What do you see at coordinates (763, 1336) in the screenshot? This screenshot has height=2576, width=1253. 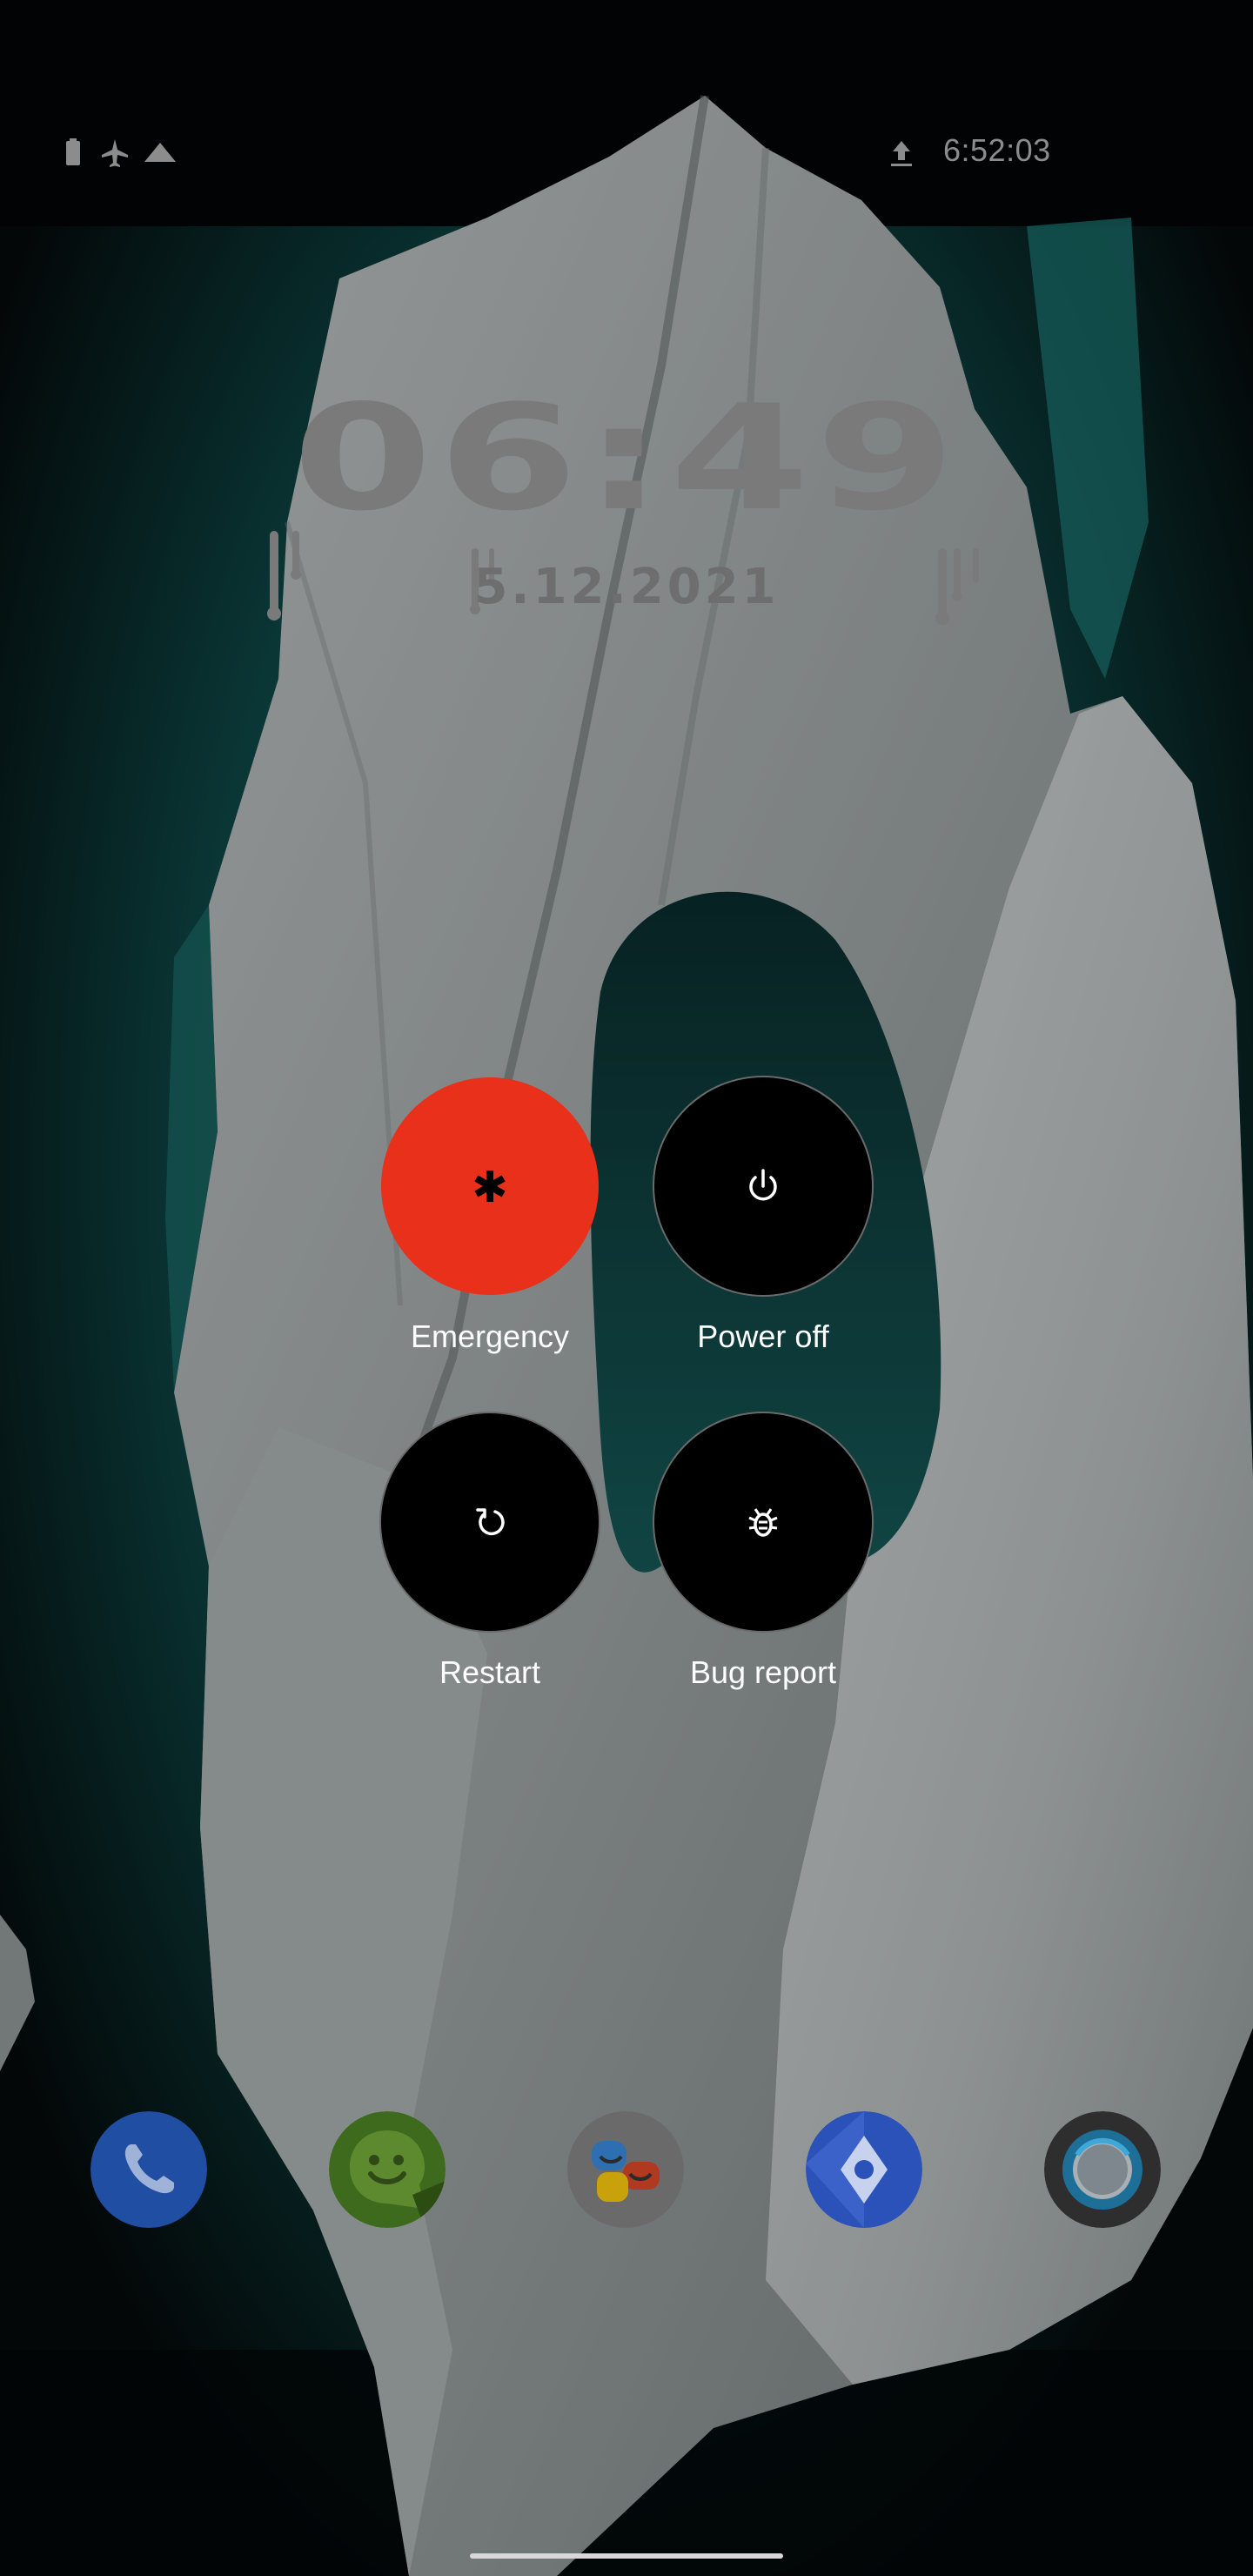 I see `power-off-label: Power off` at bounding box center [763, 1336].